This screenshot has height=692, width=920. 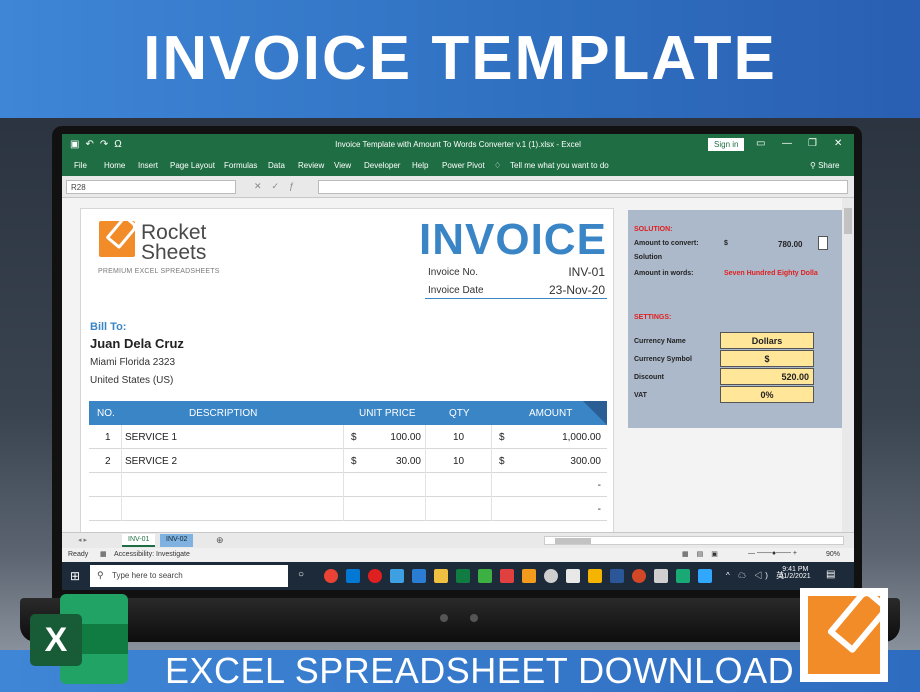 What do you see at coordinates (767, 358) in the screenshot?
I see `currency-symbol-cell: $` at bounding box center [767, 358].